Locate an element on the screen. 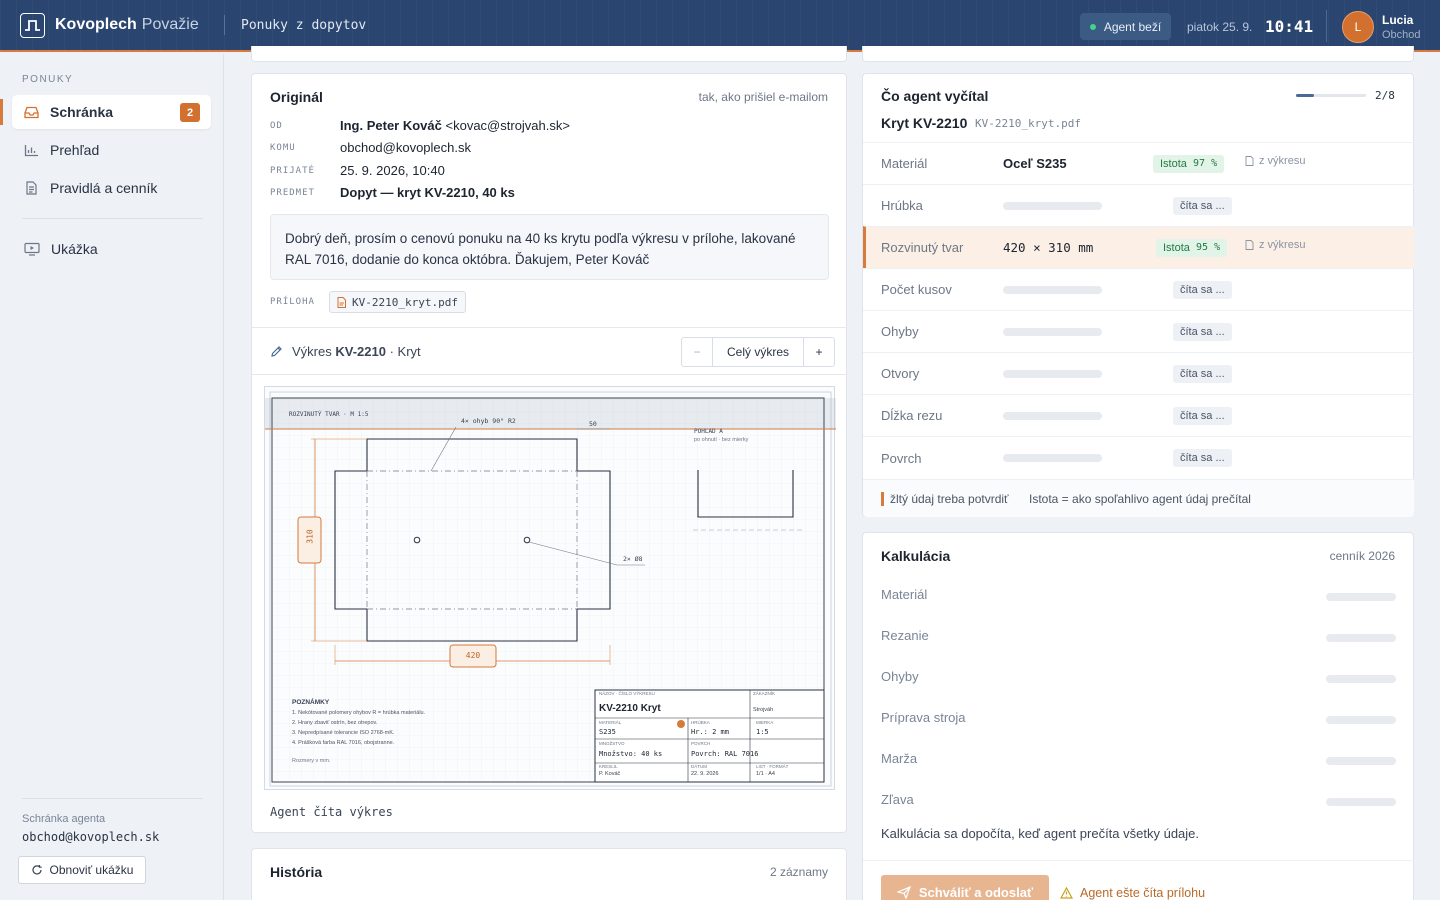 This screenshot has width=1440, height=900. flange-dimension: 50 is located at coordinates (593, 424).